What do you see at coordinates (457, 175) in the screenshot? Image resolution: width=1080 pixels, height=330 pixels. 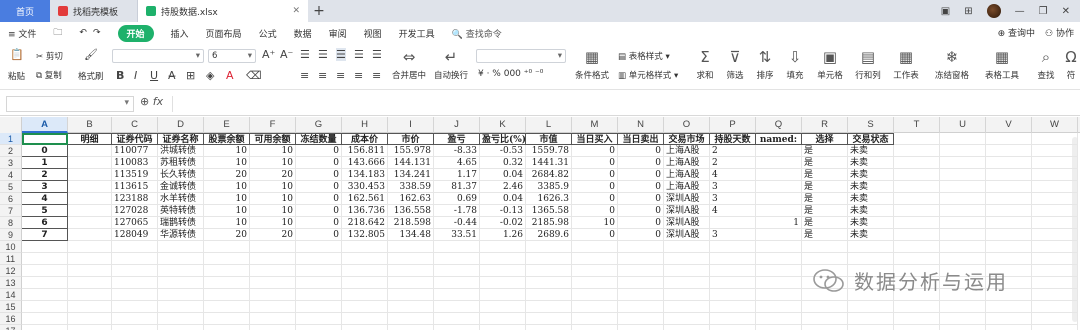 I see `cell-j4: 1.17` at bounding box center [457, 175].